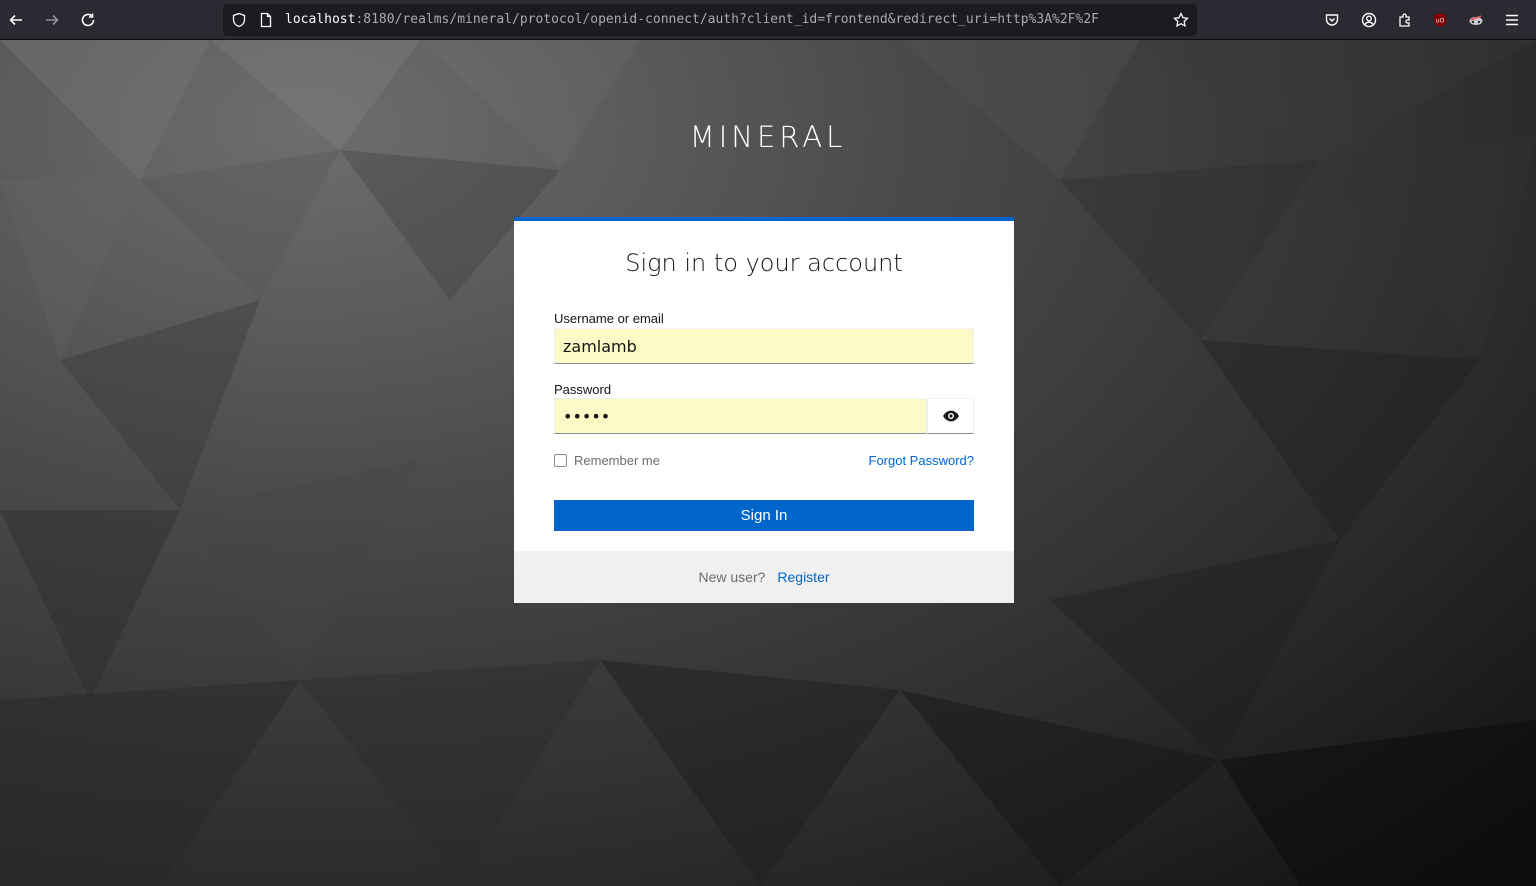  I want to click on sign-in-button: Sign In, so click(764, 515).